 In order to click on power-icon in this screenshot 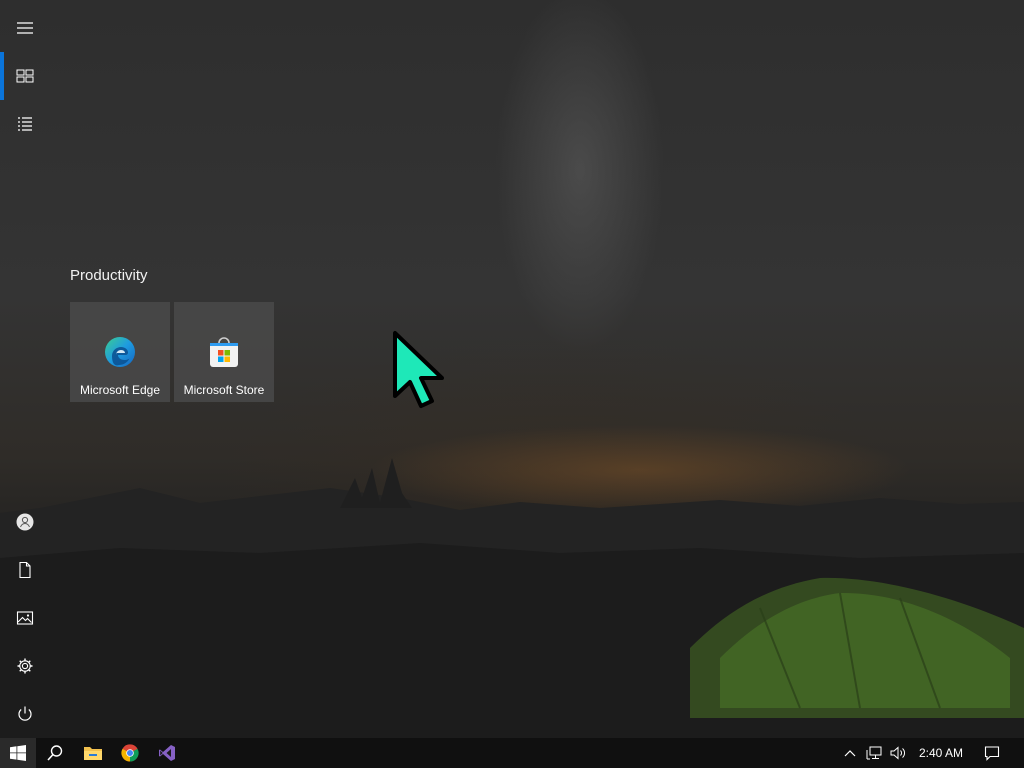, I will do `click(25, 713)`.